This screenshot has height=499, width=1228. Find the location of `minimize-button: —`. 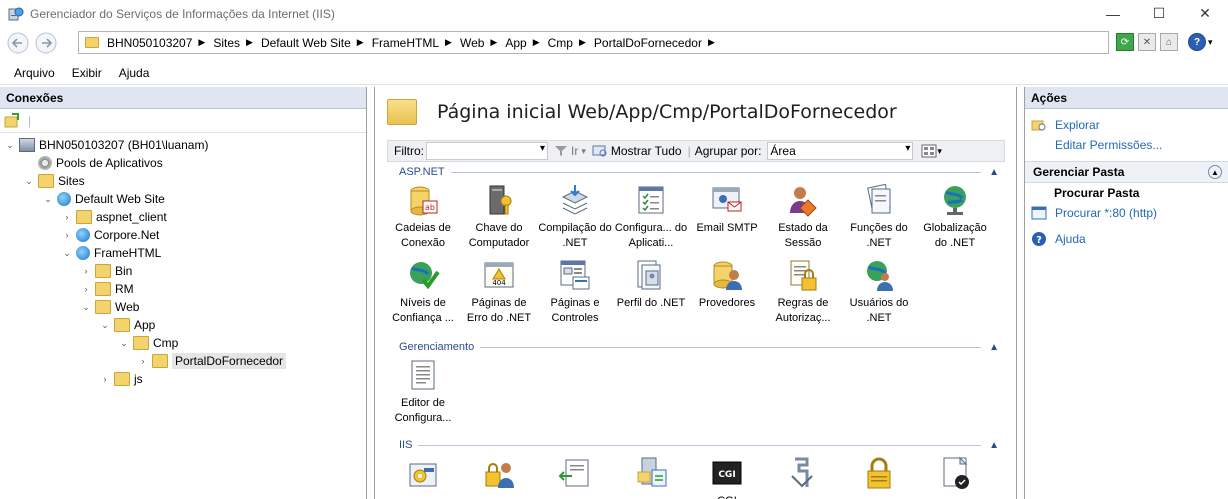

minimize-button: — is located at coordinates (1113, 13).